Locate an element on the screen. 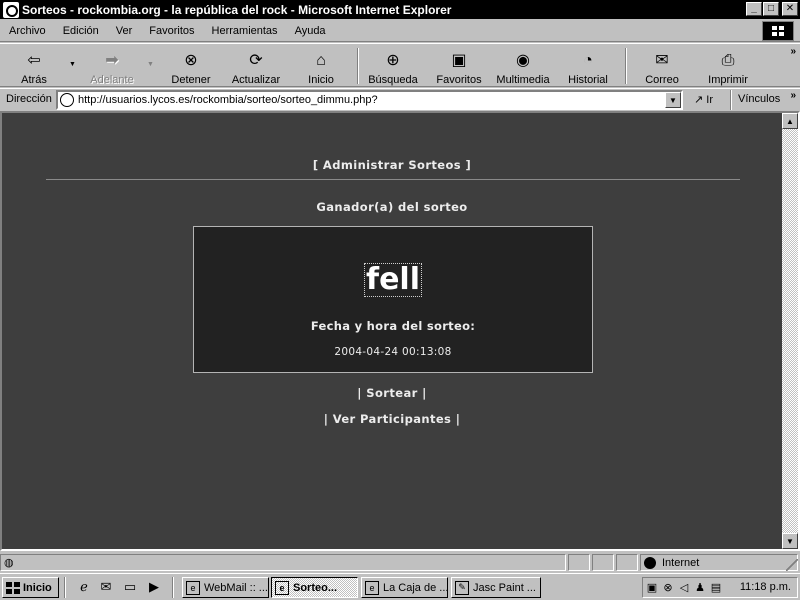  home-button: ⌂ Inicio is located at coordinates (321, 66).